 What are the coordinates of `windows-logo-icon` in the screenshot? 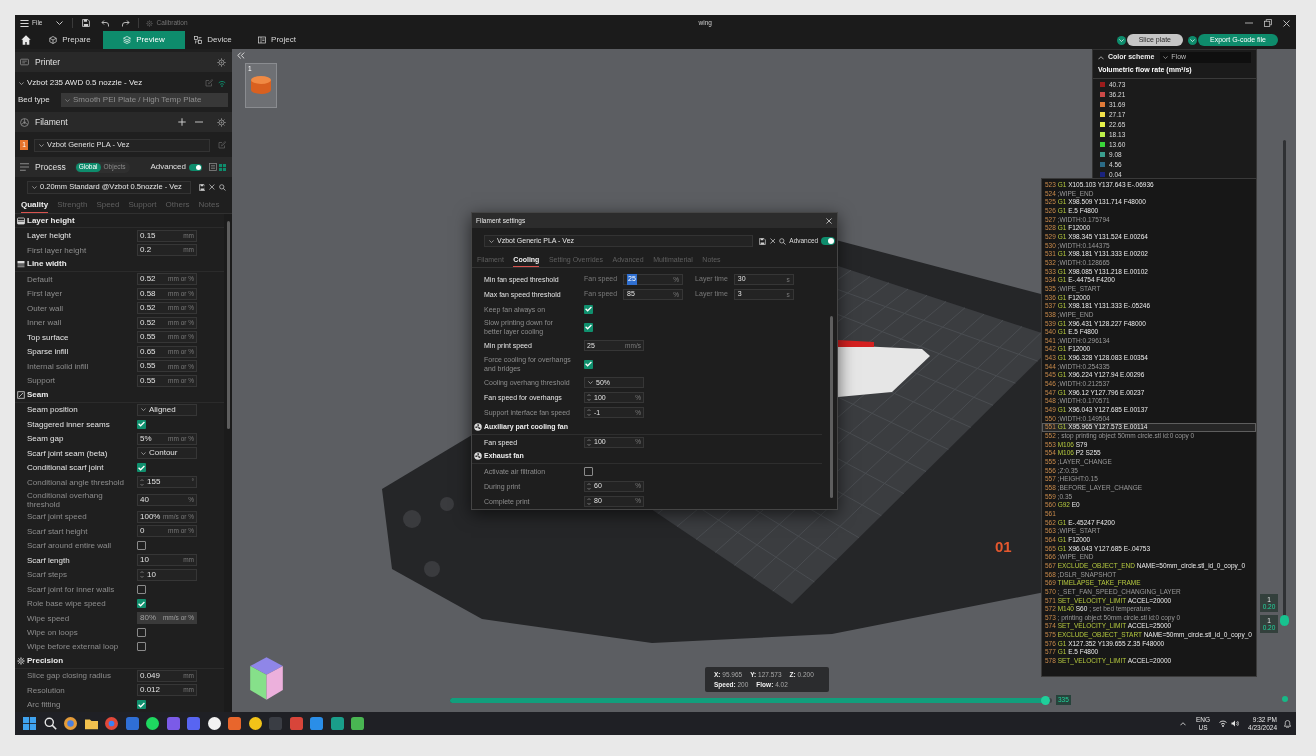 It's located at (29, 723).